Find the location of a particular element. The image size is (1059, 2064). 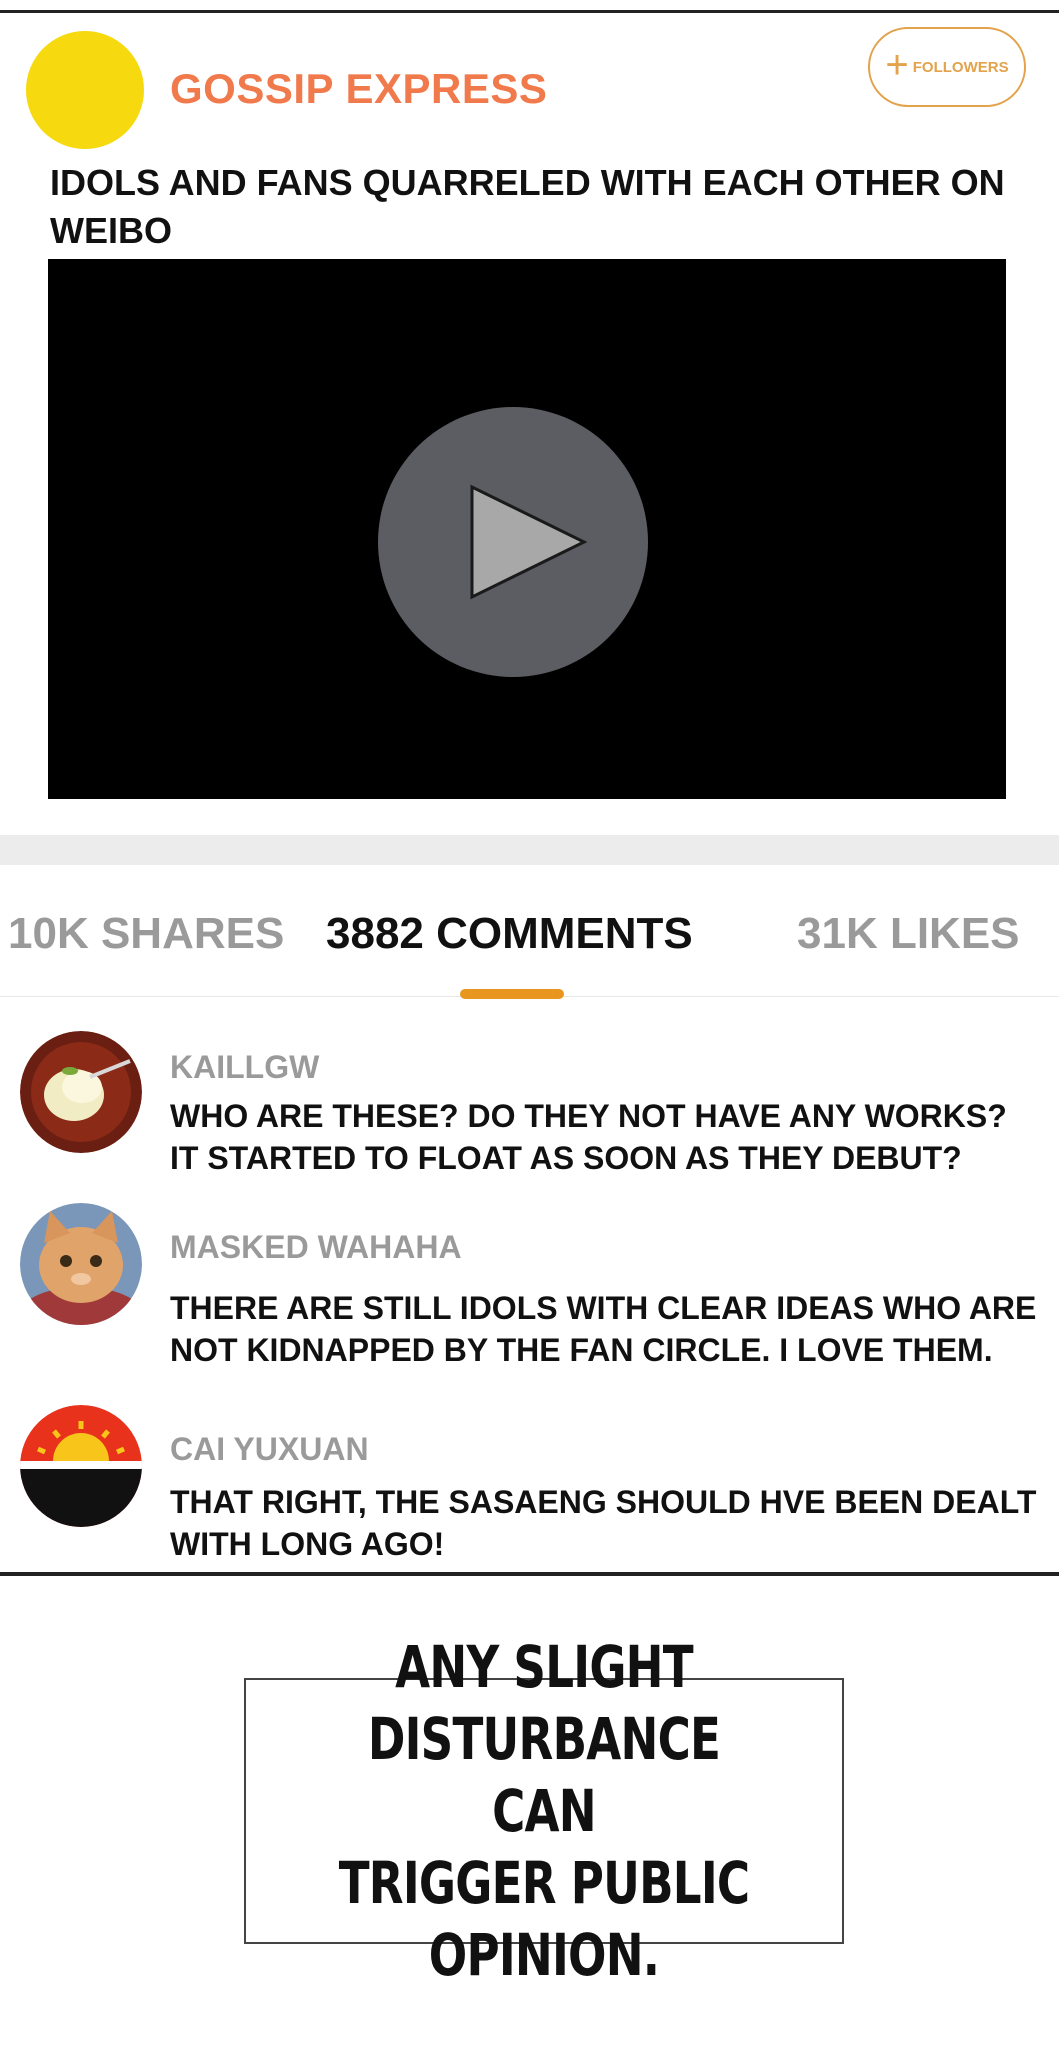

comment-username: CAI YUXUAN is located at coordinates (269, 1449).